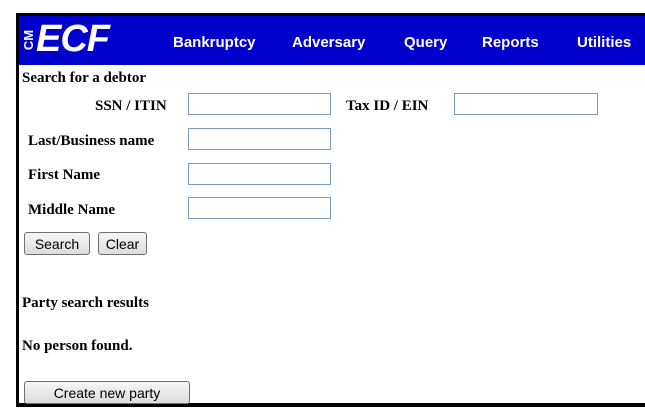 Image resolution: width=645 pixels, height=409 pixels. What do you see at coordinates (77, 346) in the screenshot?
I see `no-results-message: No person found.` at bounding box center [77, 346].